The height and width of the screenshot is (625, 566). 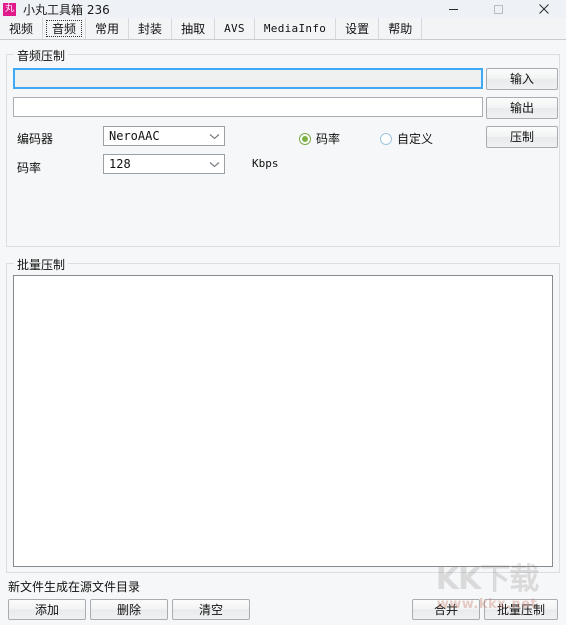 I want to click on button-label: 压制, so click(x=521, y=137).